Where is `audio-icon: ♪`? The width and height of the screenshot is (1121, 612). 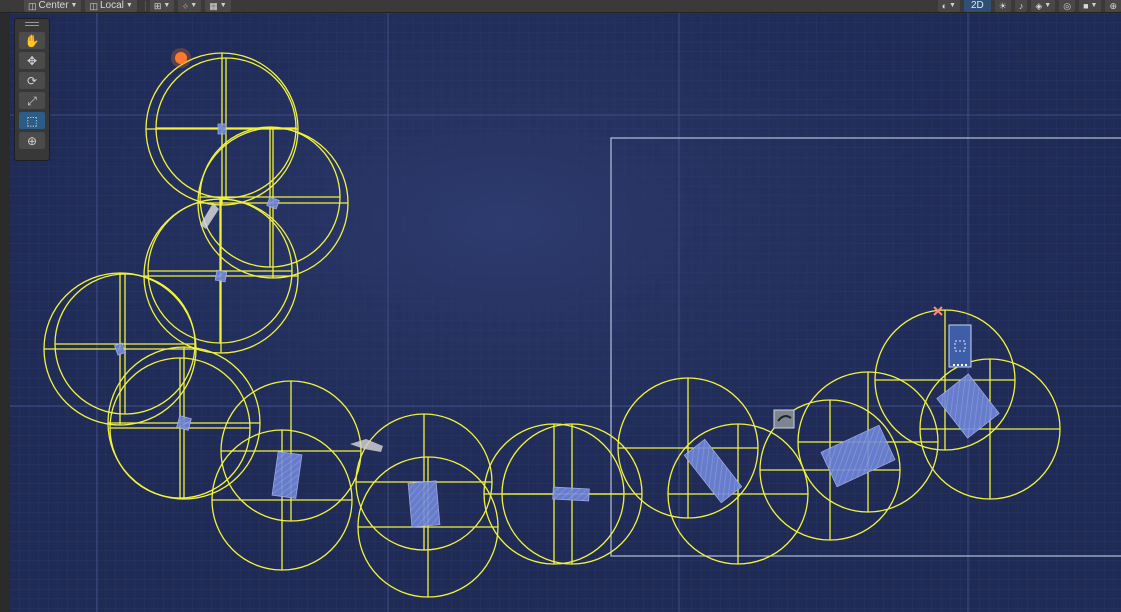 audio-icon: ♪ is located at coordinates (1021, 6).